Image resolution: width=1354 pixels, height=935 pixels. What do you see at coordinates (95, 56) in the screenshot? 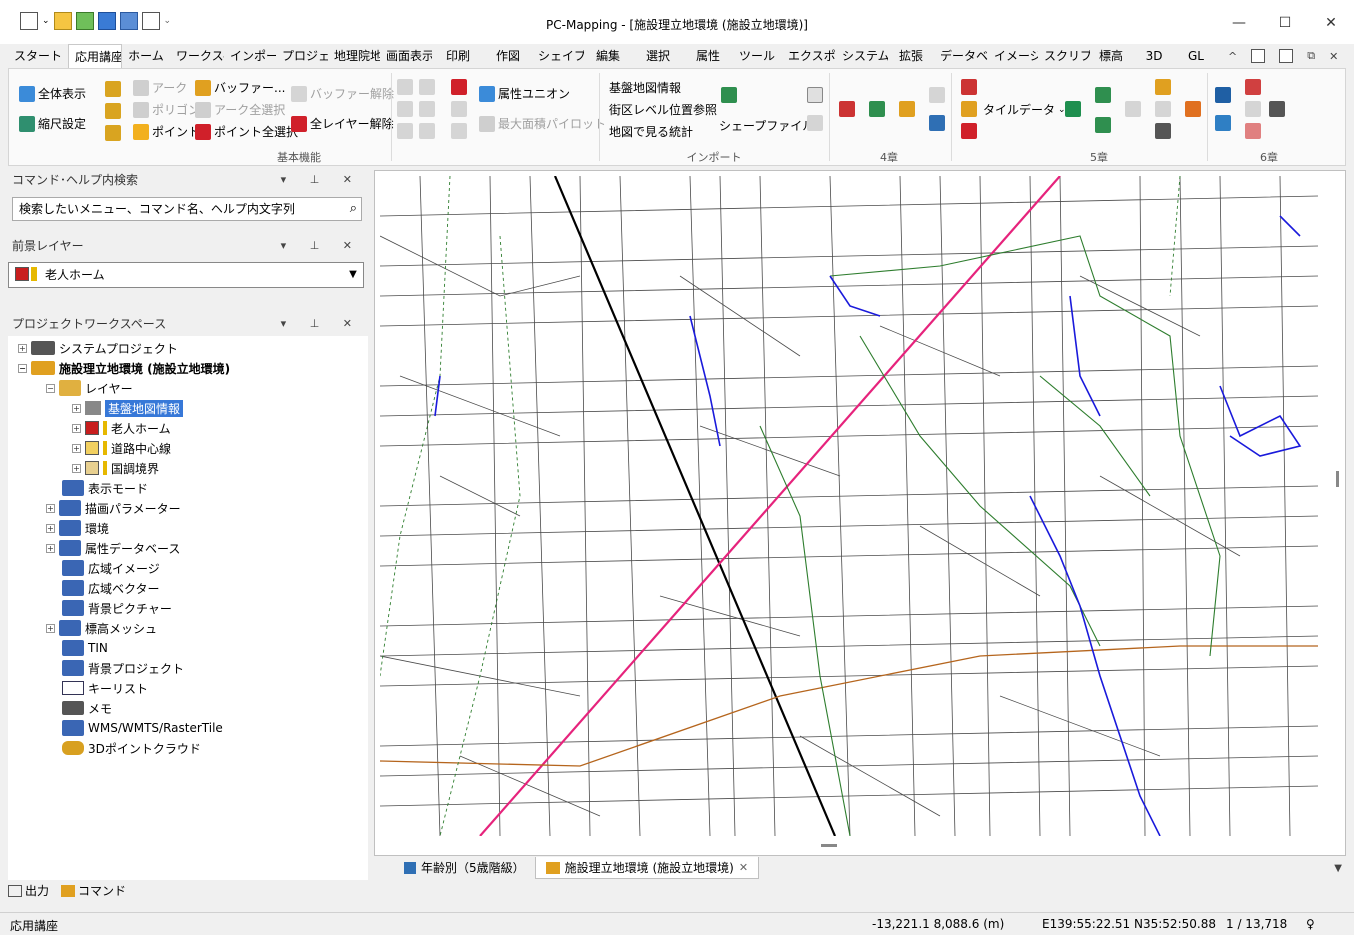
I see `tab-applied: 応用講座` at bounding box center [95, 56].